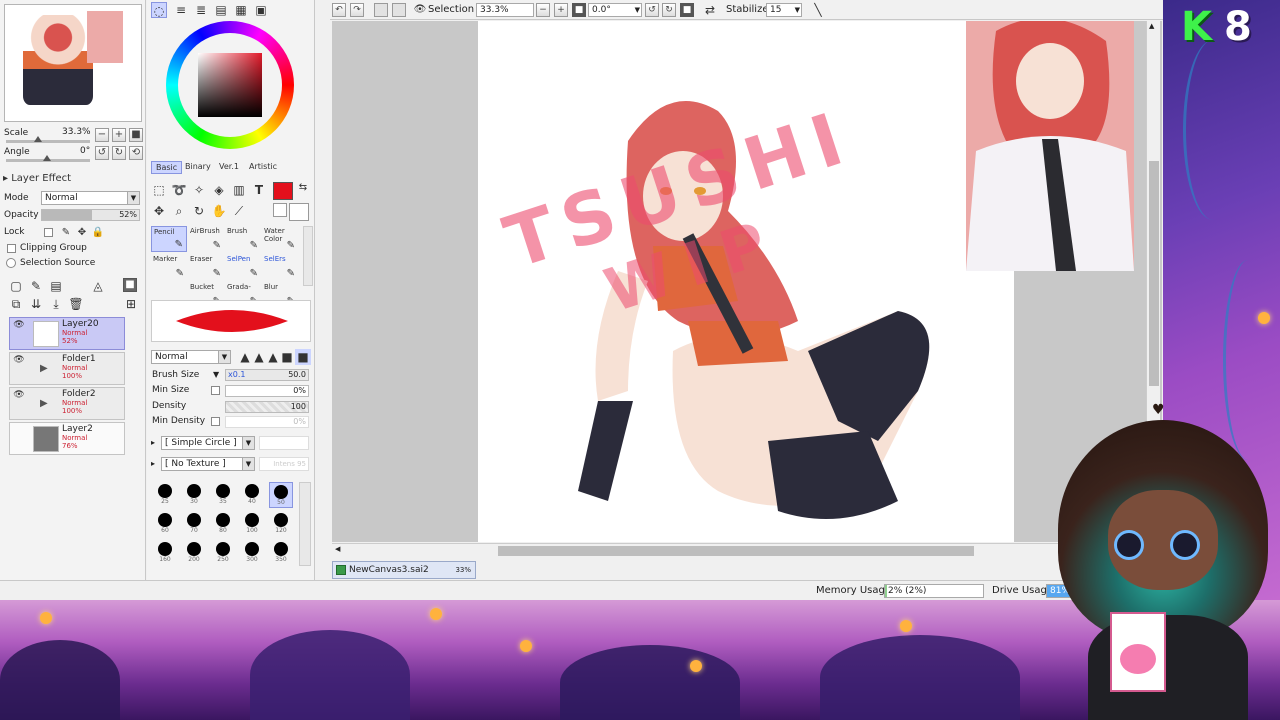 This screenshot has height=720, width=1280. I want to click on brush-marker: Marker ✎, so click(169, 267).